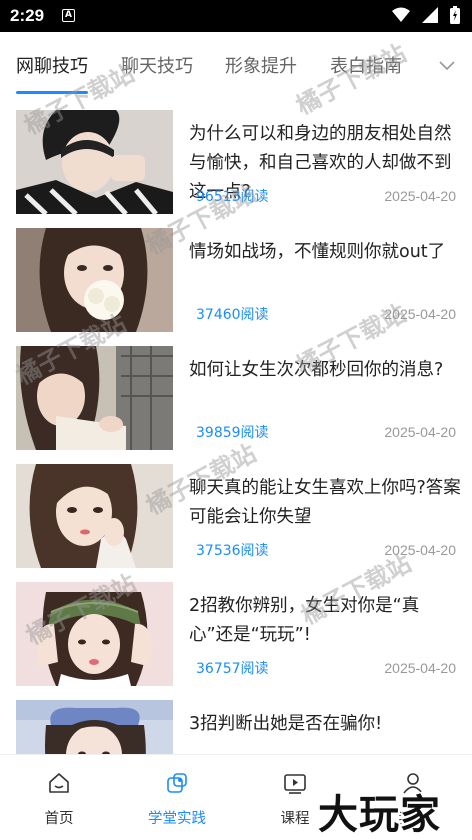 The image size is (472, 840). What do you see at coordinates (177, 783) in the screenshot?
I see `practice-icon` at bounding box center [177, 783].